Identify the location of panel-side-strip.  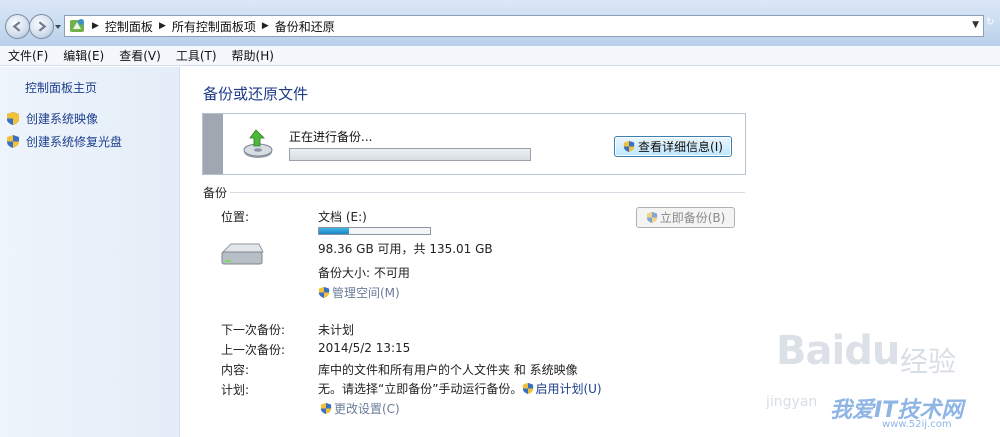
(213, 144).